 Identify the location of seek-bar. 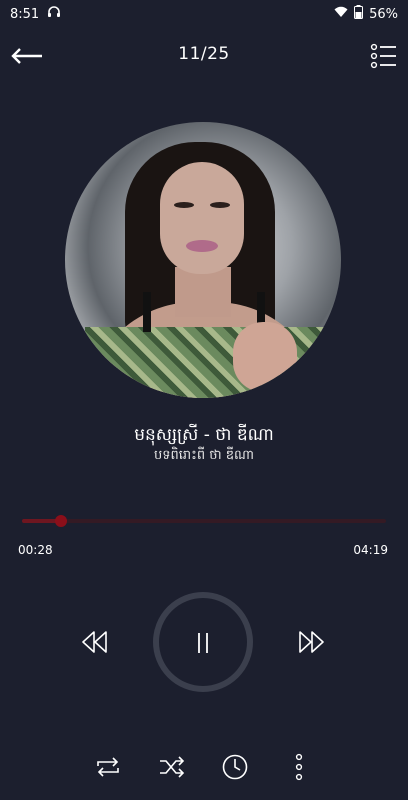
(204, 521).